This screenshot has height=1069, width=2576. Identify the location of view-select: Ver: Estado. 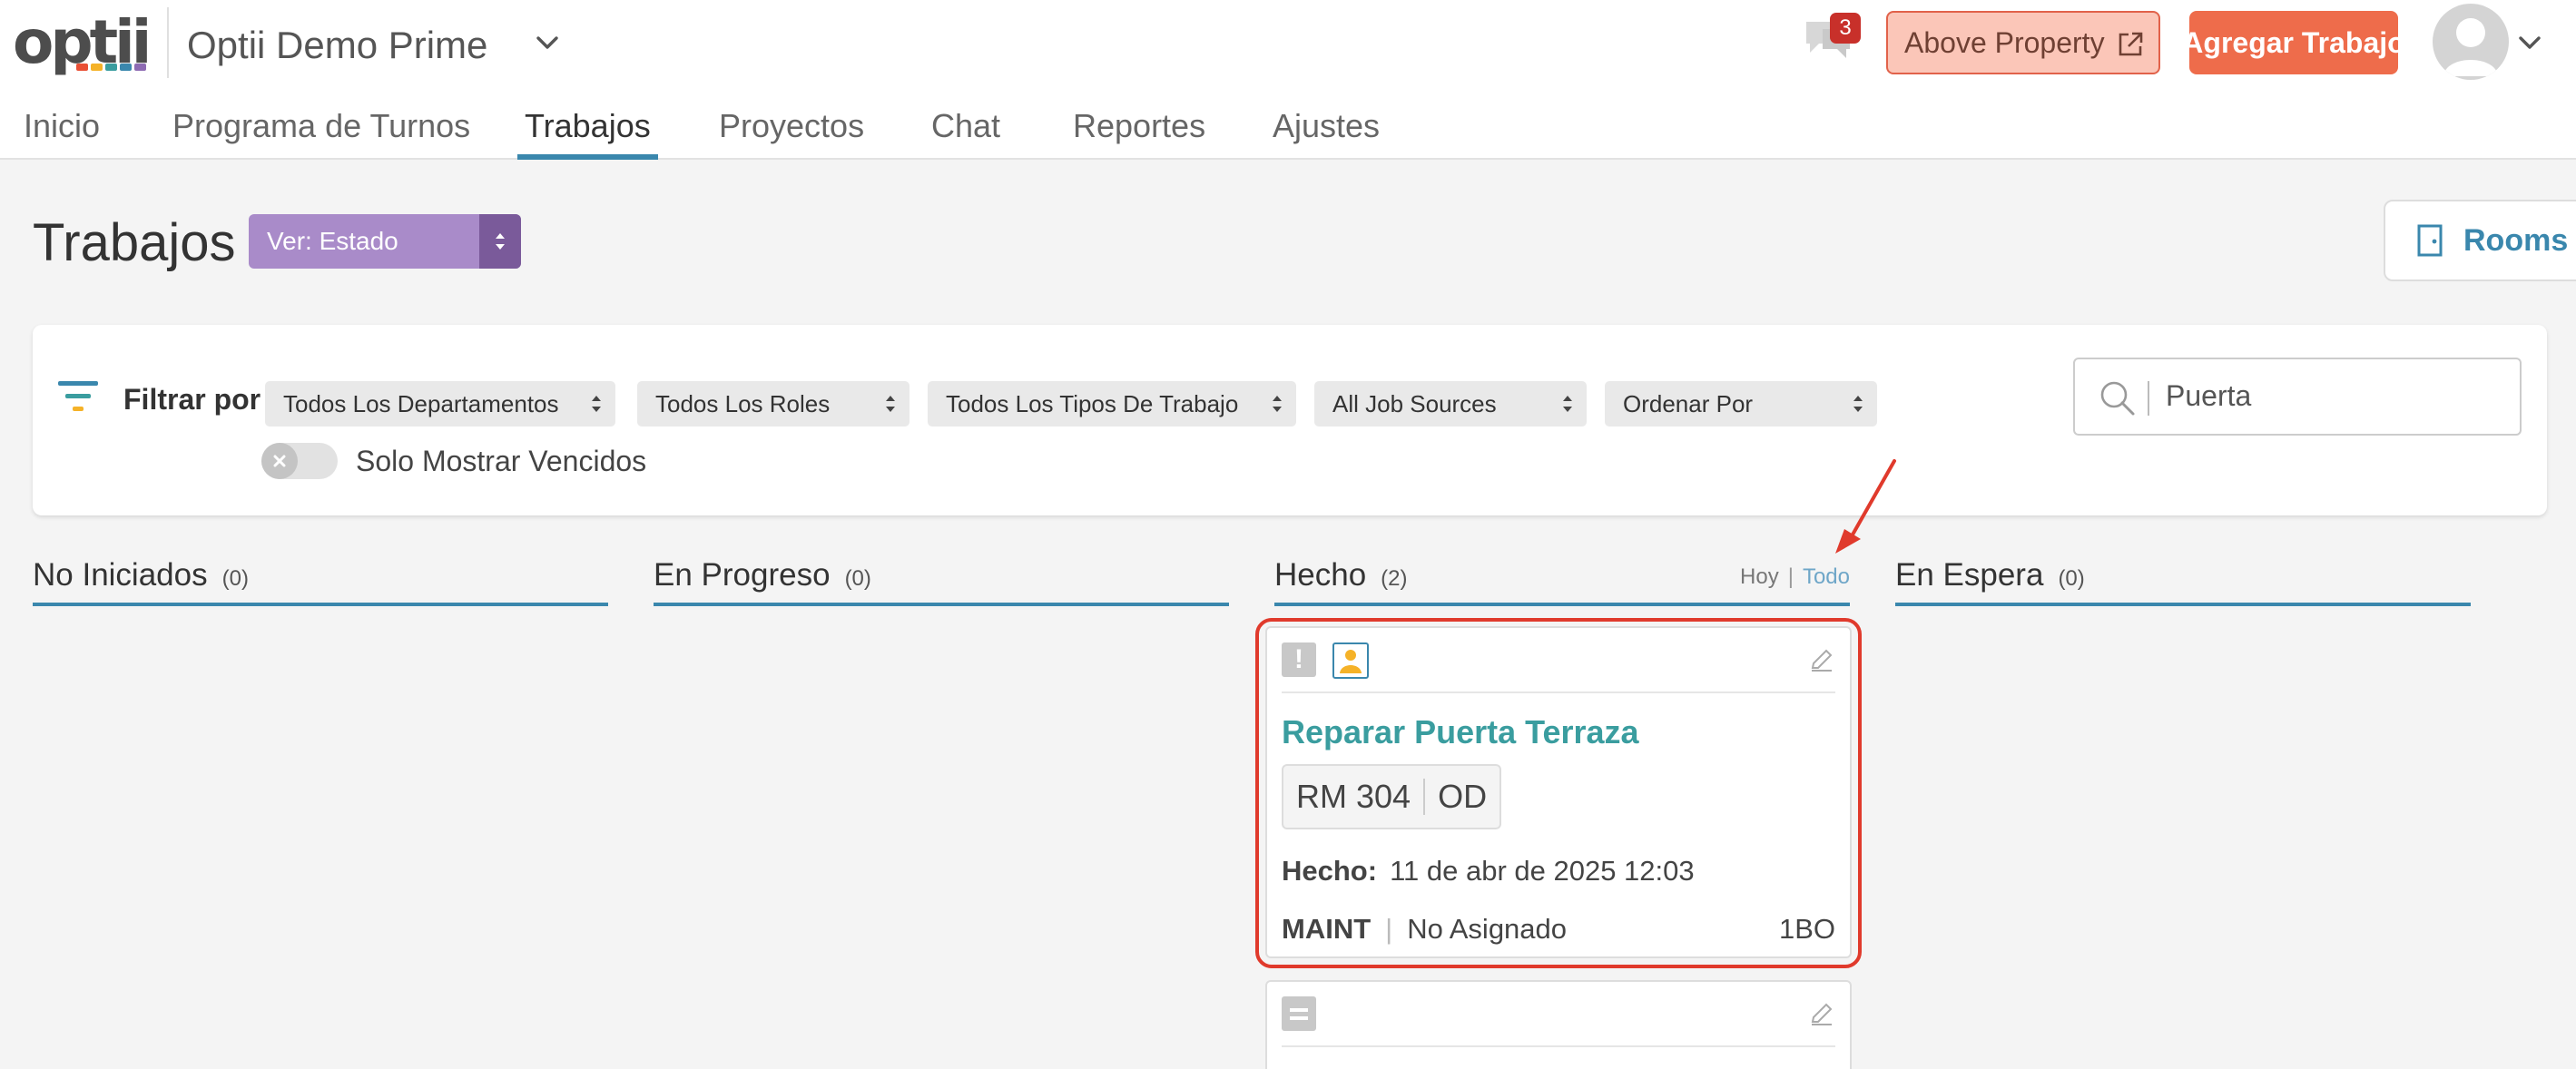
(385, 241).